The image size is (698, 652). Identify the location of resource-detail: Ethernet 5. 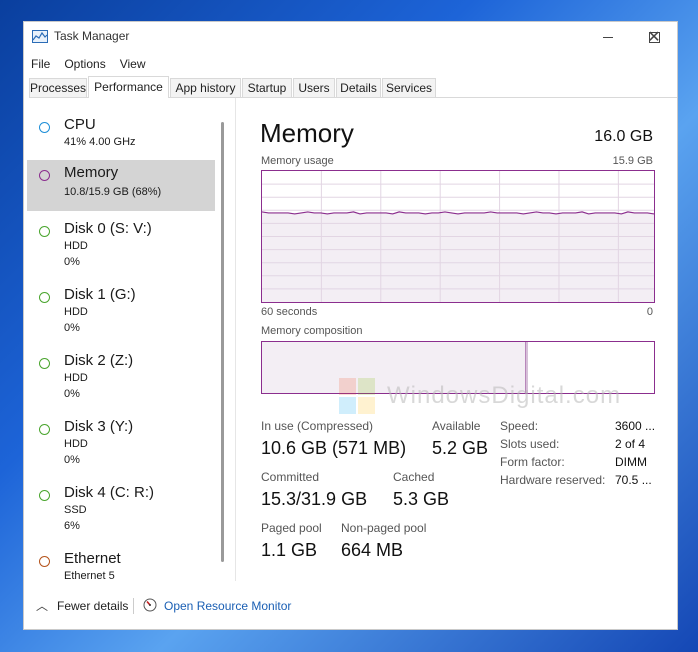
(89, 575).